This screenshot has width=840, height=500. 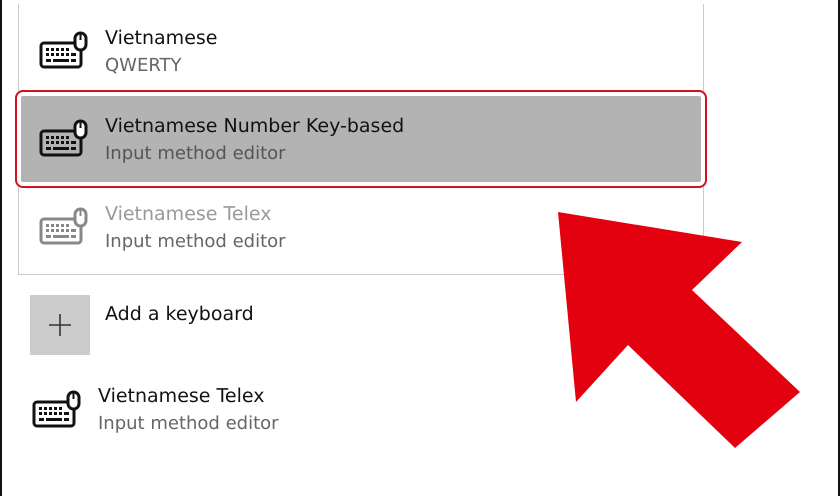 What do you see at coordinates (361, 51) in the screenshot?
I see `keyboard-option: Vietnamese QWERTY` at bounding box center [361, 51].